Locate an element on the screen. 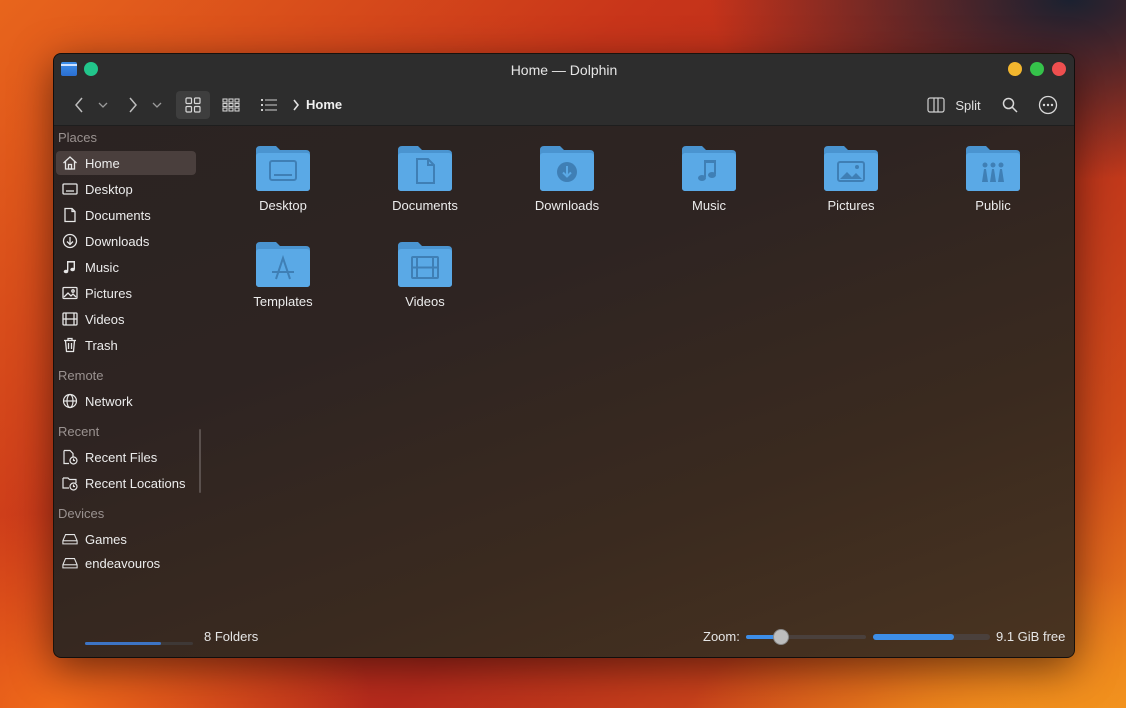 This screenshot has height=708, width=1126. documents-folder-icon is located at coordinates (425, 168).